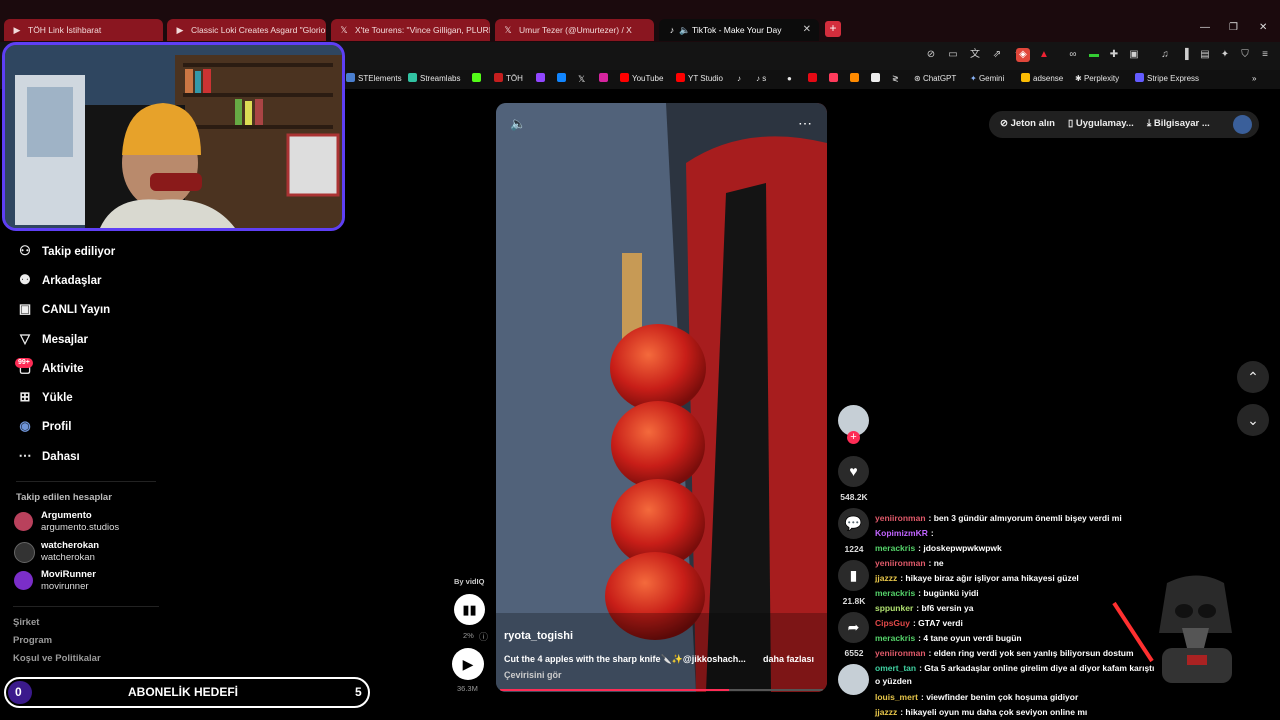 Image resolution: width=1280 pixels, height=720 pixels. I want to click on x-bookmark-icon: 𝕏, so click(581, 79).